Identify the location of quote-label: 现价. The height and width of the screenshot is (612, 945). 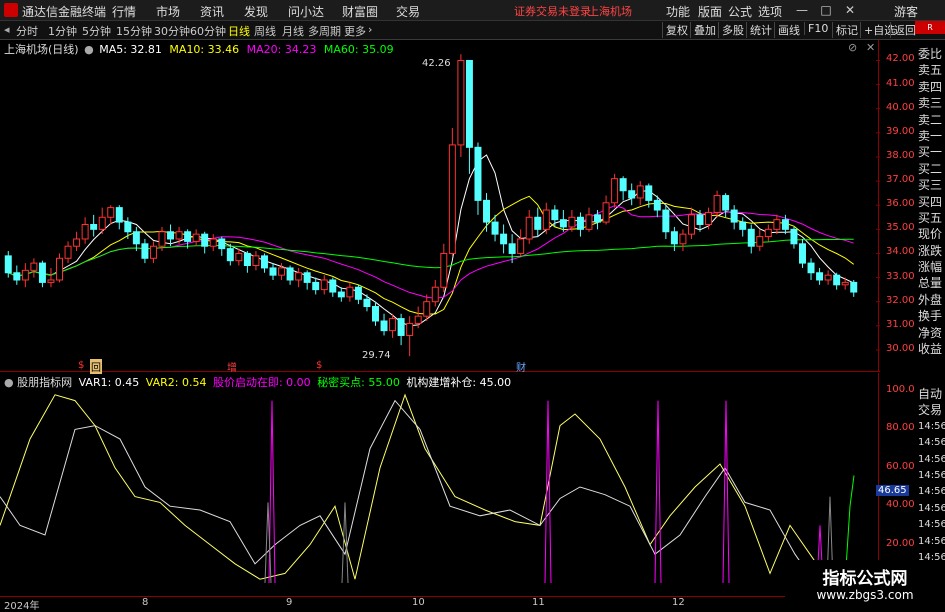
(930, 234).